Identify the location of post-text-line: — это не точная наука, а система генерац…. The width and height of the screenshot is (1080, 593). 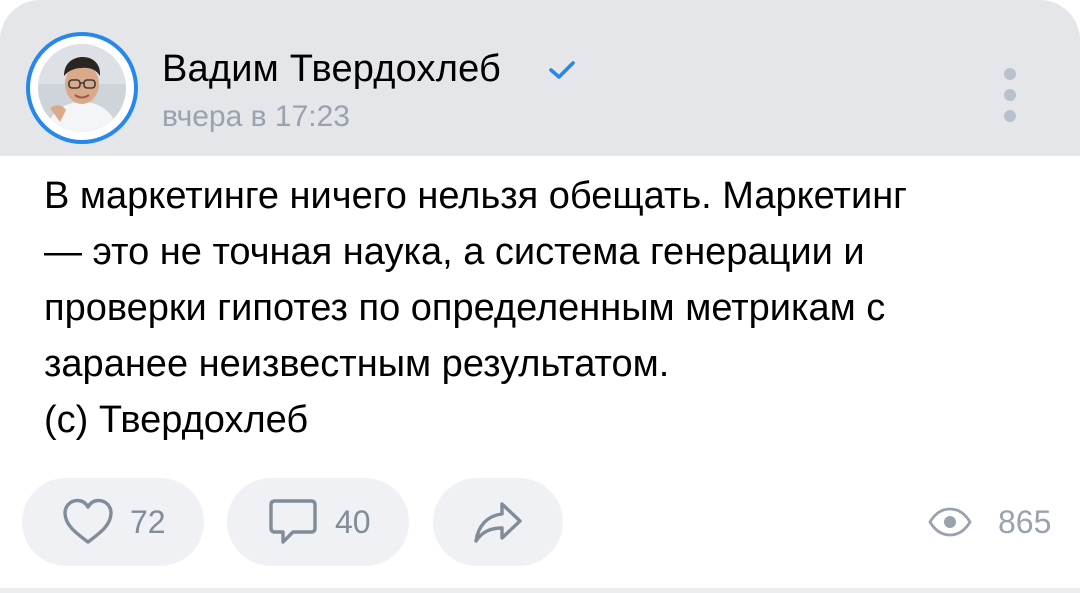
(454, 252).